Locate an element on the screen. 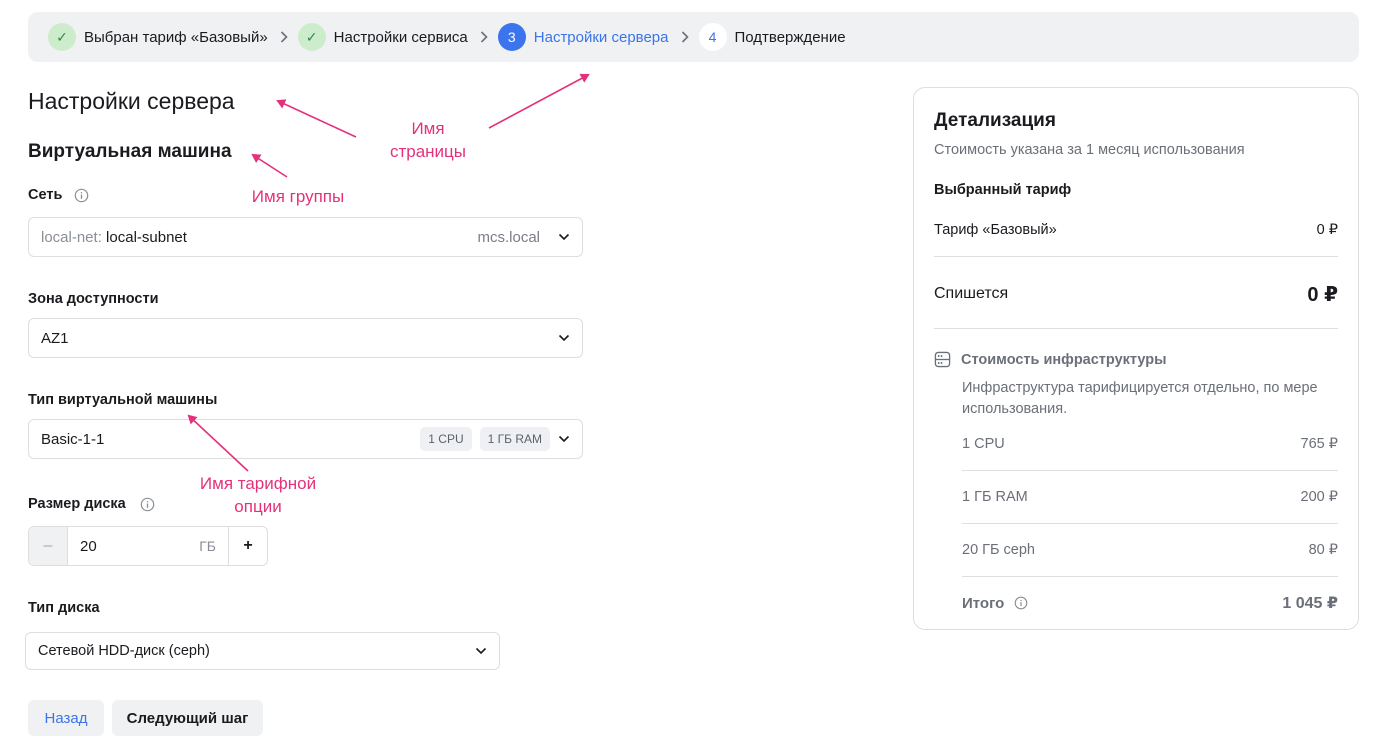 The height and width of the screenshot is (750, 1378). step-confirmation: 4 Подтверждение is located at coordinates (772, 37).